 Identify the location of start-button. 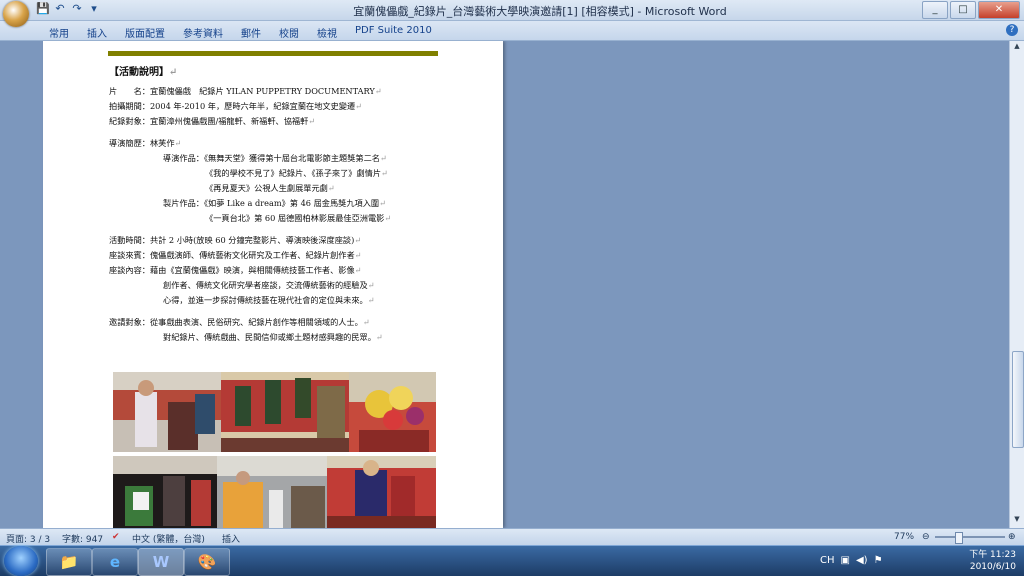
(21, 561).